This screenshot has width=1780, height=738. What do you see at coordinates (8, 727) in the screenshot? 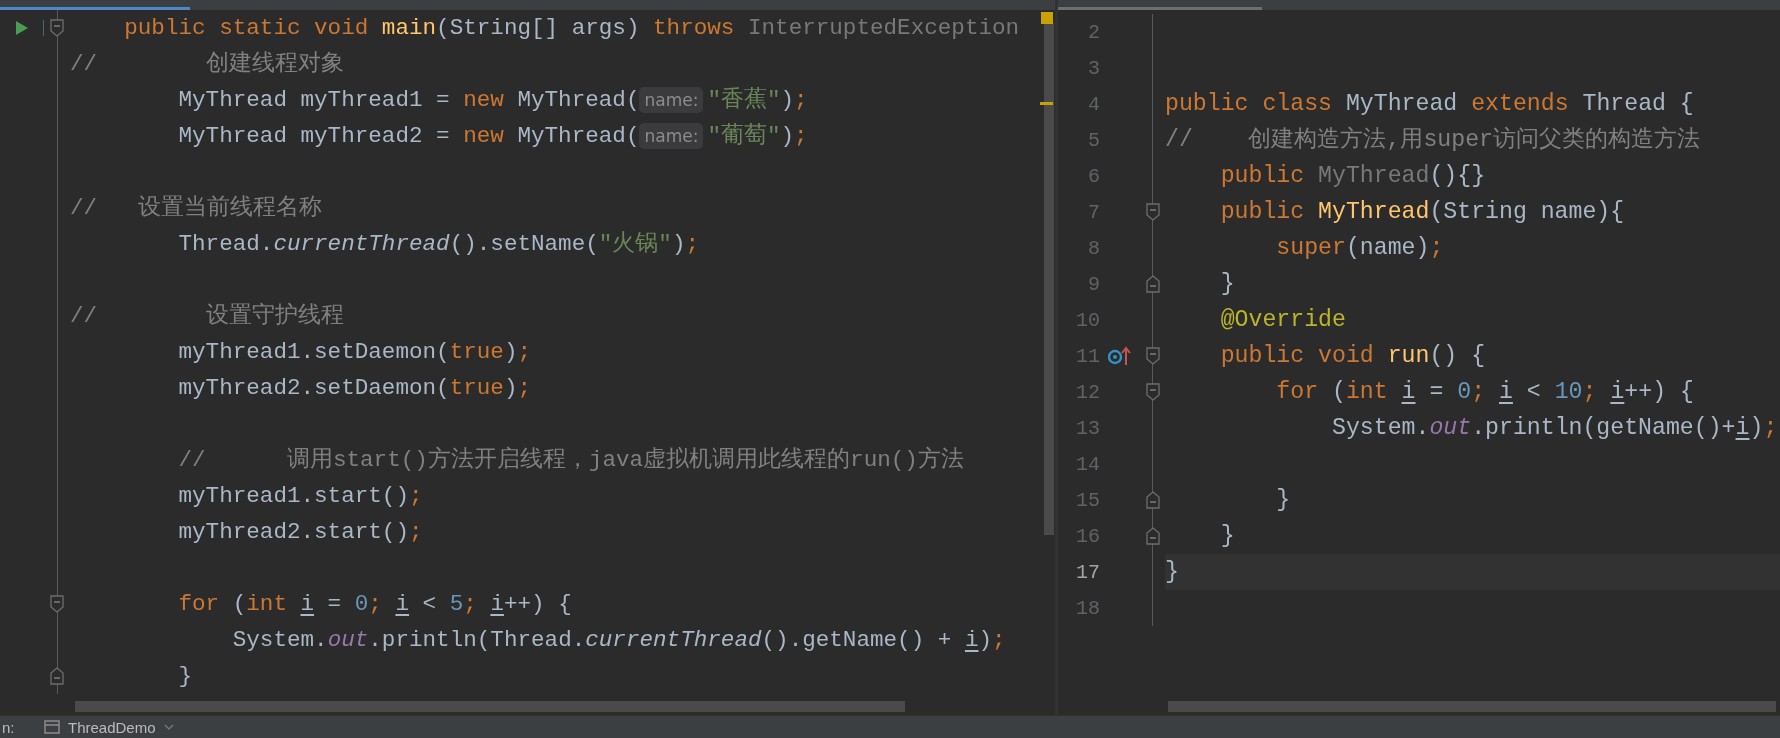
I see `run-label: n:` at bounding box center [8, 727].